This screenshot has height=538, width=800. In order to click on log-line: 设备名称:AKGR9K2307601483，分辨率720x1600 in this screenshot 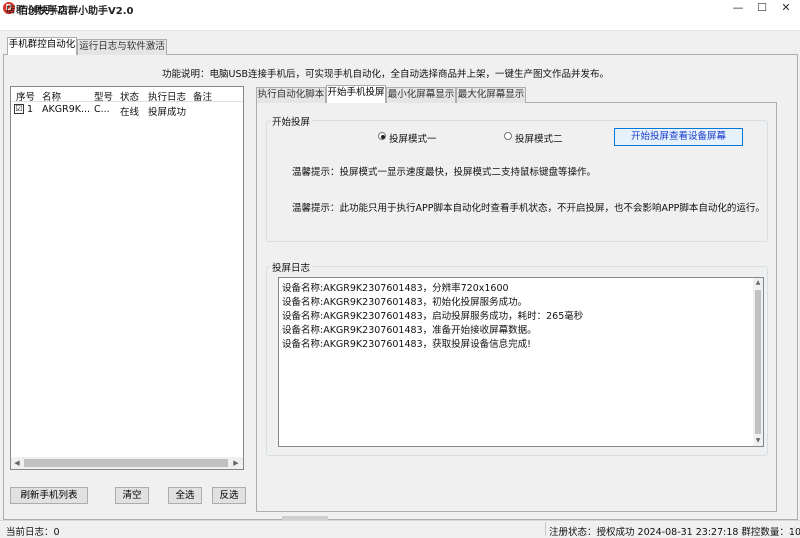, I will do `click(395, 288)`.